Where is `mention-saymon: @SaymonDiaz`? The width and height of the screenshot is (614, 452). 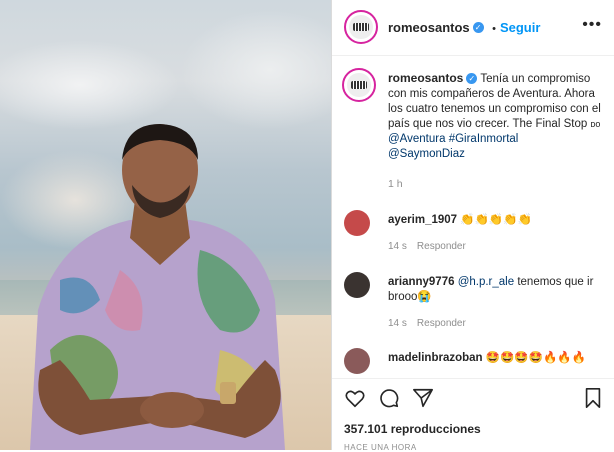 mention-saymon: @SaymonDiaz is located at coordinates (426, 154).